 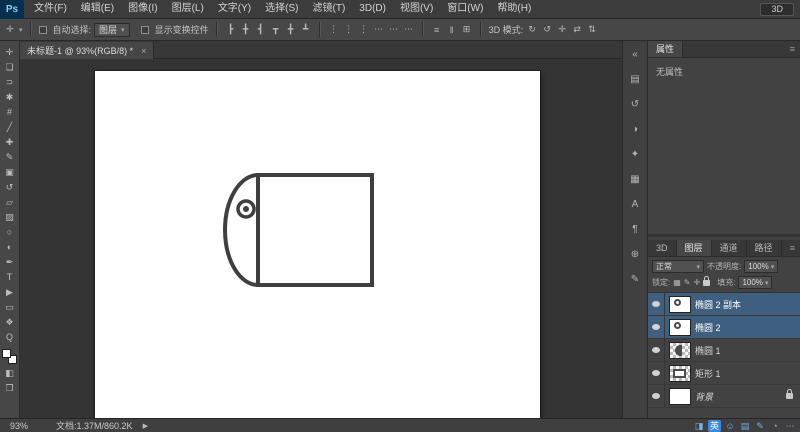 What do you see at coordinates (730, 426) in the screenshot?
I see `ime-emoji-icon: ☺` at bounding box center [730, 426].